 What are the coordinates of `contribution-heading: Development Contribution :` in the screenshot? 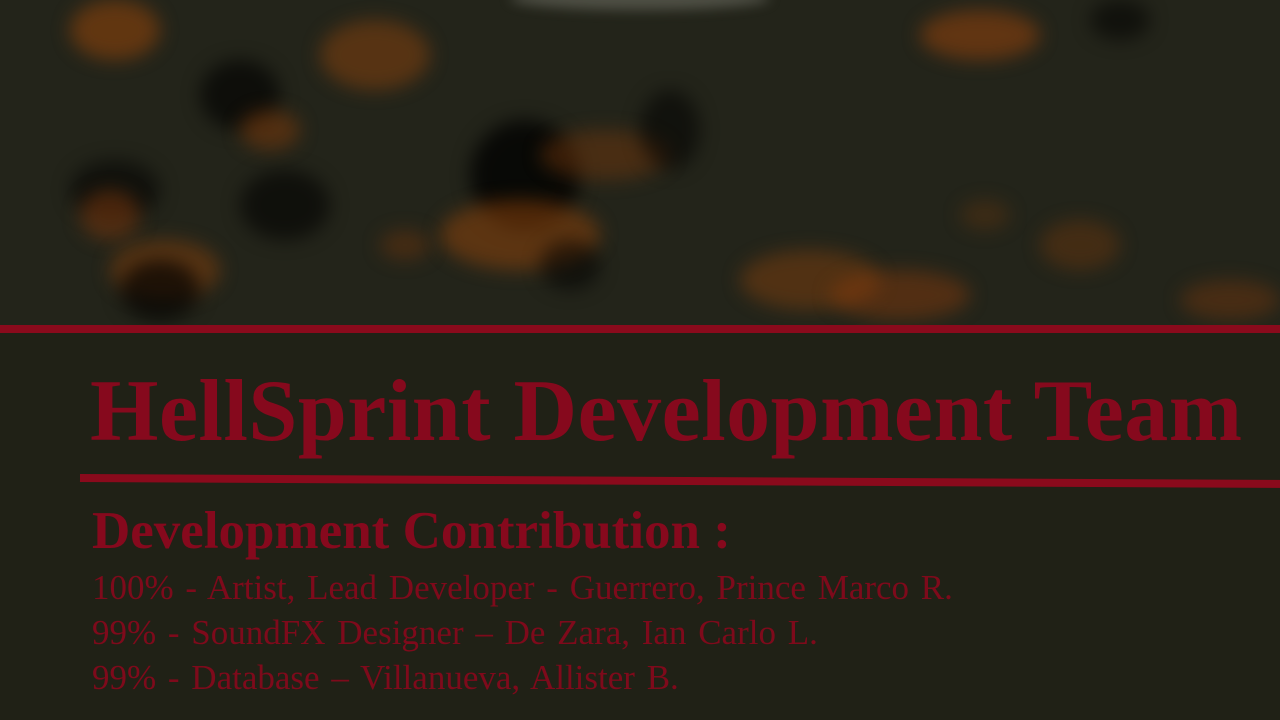 It's located at (411, 531).